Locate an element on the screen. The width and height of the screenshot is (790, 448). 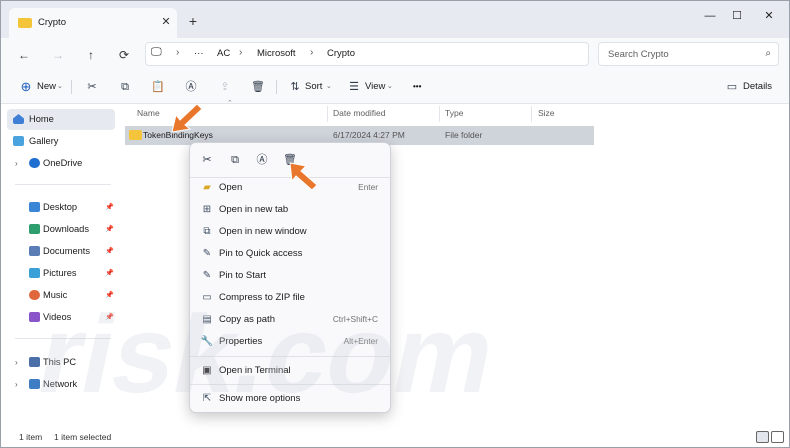
menu-item-open-new-window: ⧉ Open in new window is located at coordinates (290, 231).